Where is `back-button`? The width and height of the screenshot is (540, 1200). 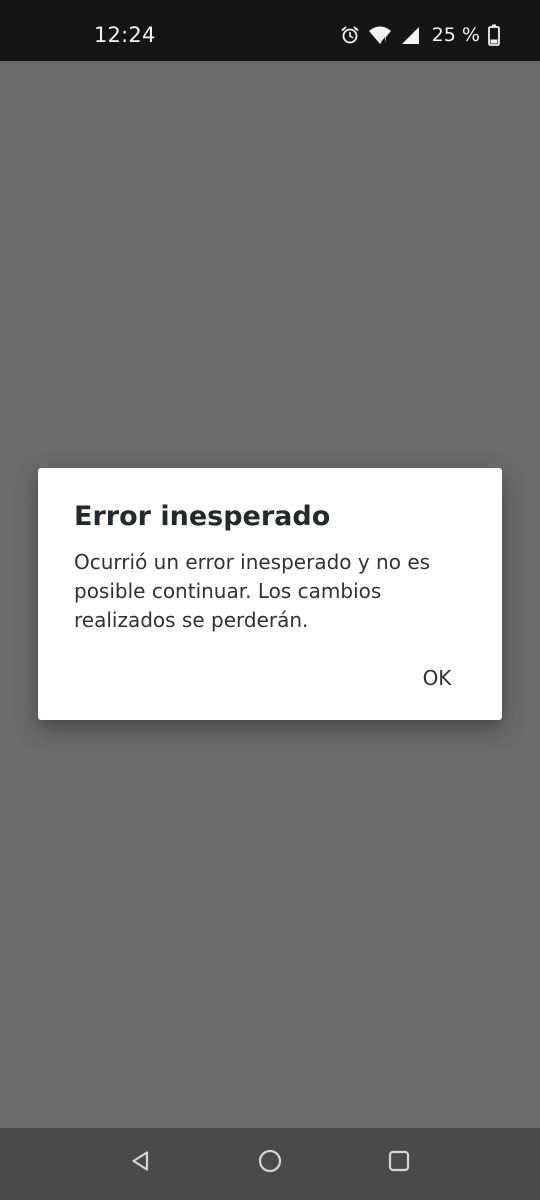
back-button is located at coordinates (141, 1163).